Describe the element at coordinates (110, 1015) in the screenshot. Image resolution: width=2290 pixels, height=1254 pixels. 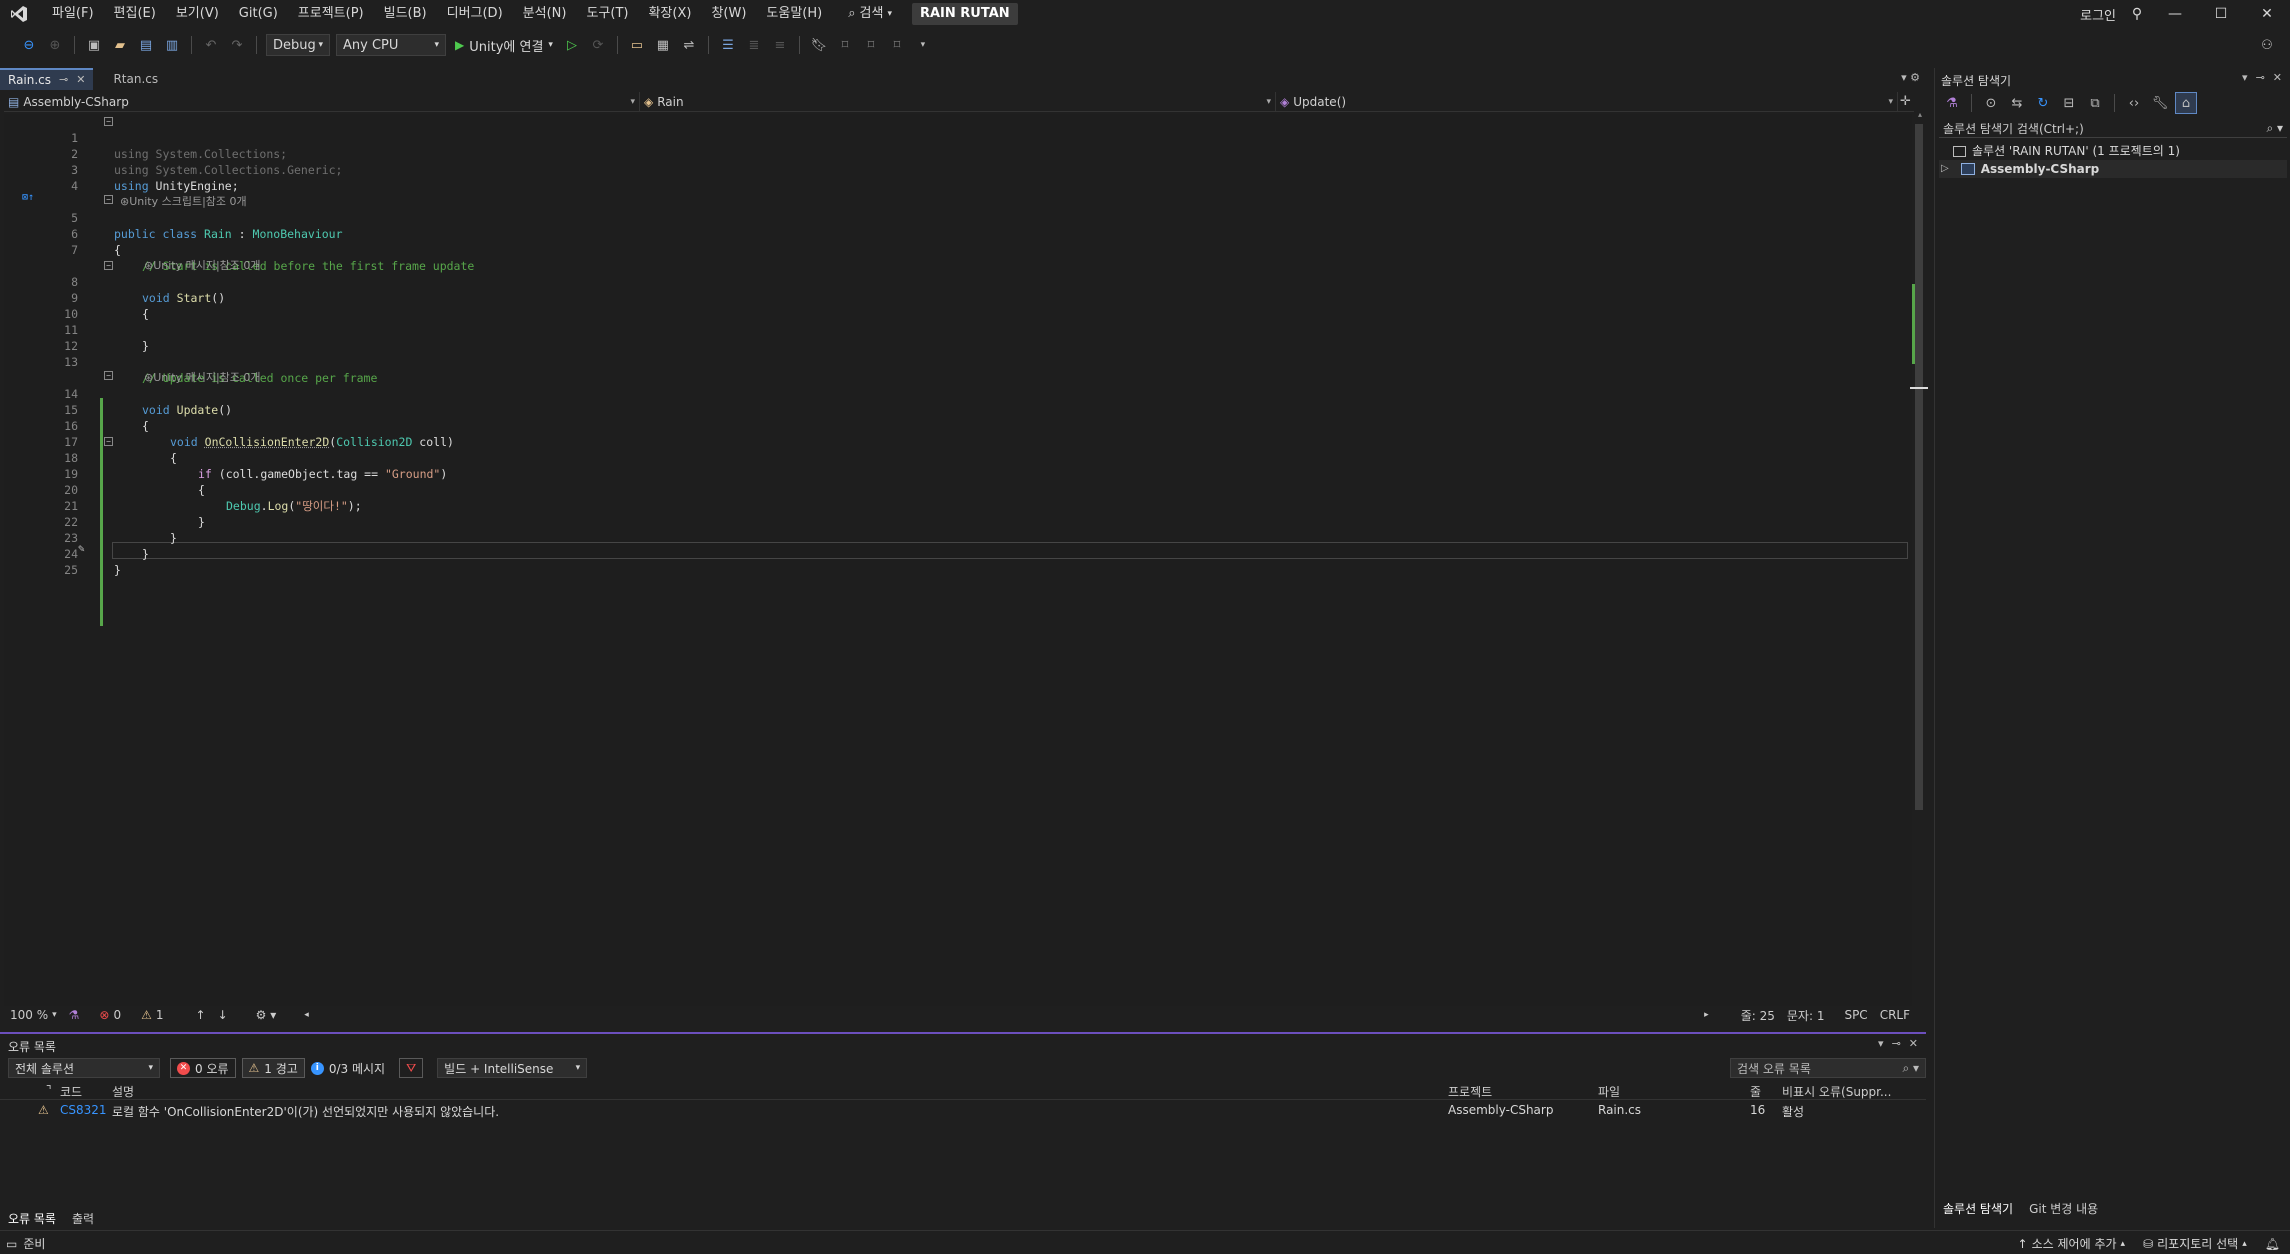
I see `error-count: ⊗ 0` at that location.